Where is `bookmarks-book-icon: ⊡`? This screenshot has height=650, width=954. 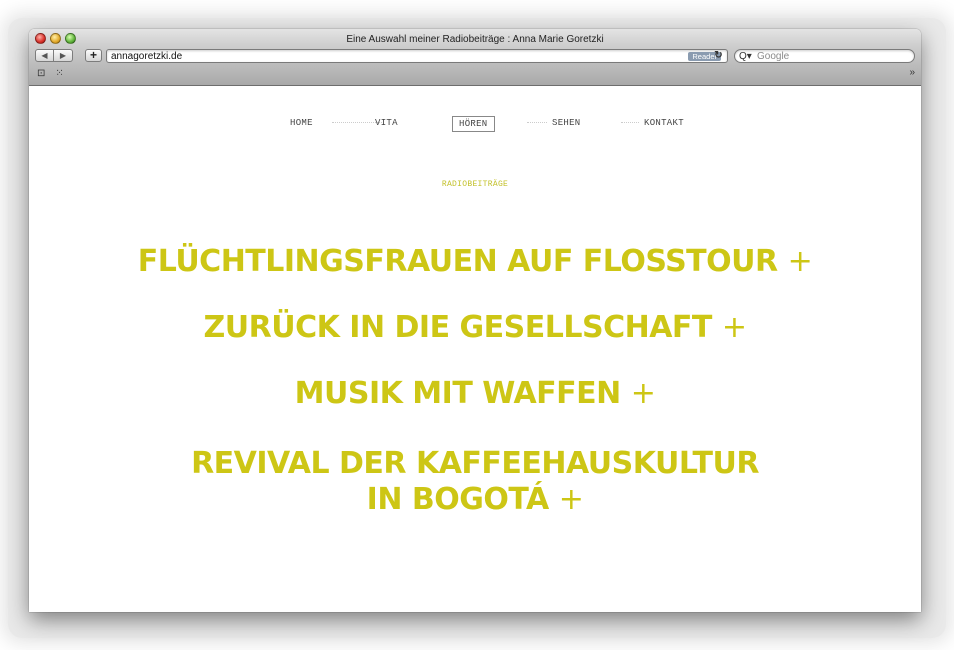
bookmarks-book-icon: ⊡ is located at coordinates (41, 73).